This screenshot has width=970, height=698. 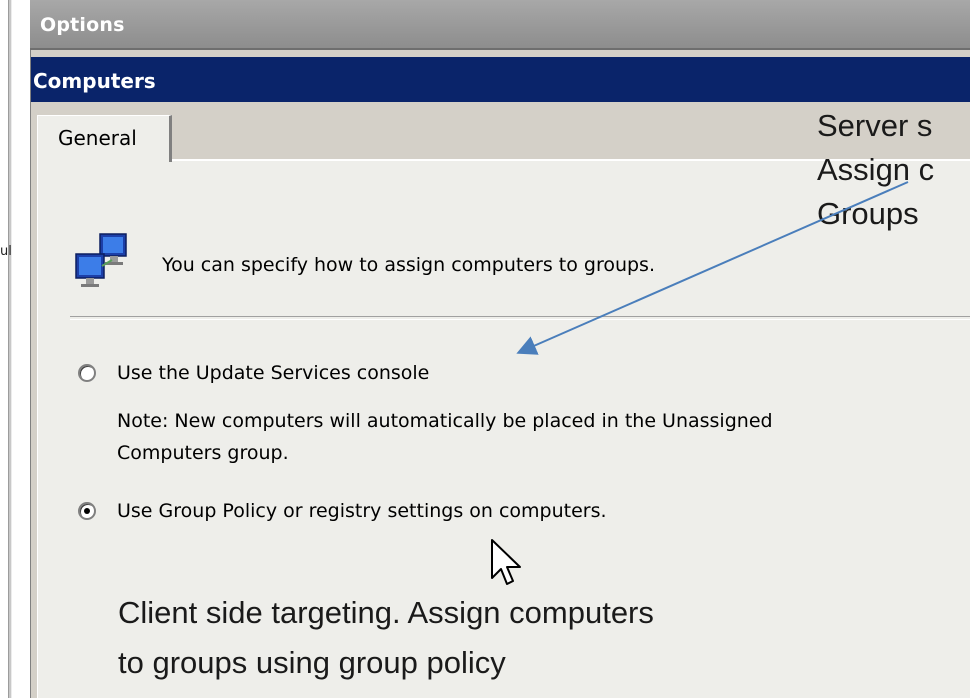 I want to click on dialog-title: Computers, so click(x=94, y=81).